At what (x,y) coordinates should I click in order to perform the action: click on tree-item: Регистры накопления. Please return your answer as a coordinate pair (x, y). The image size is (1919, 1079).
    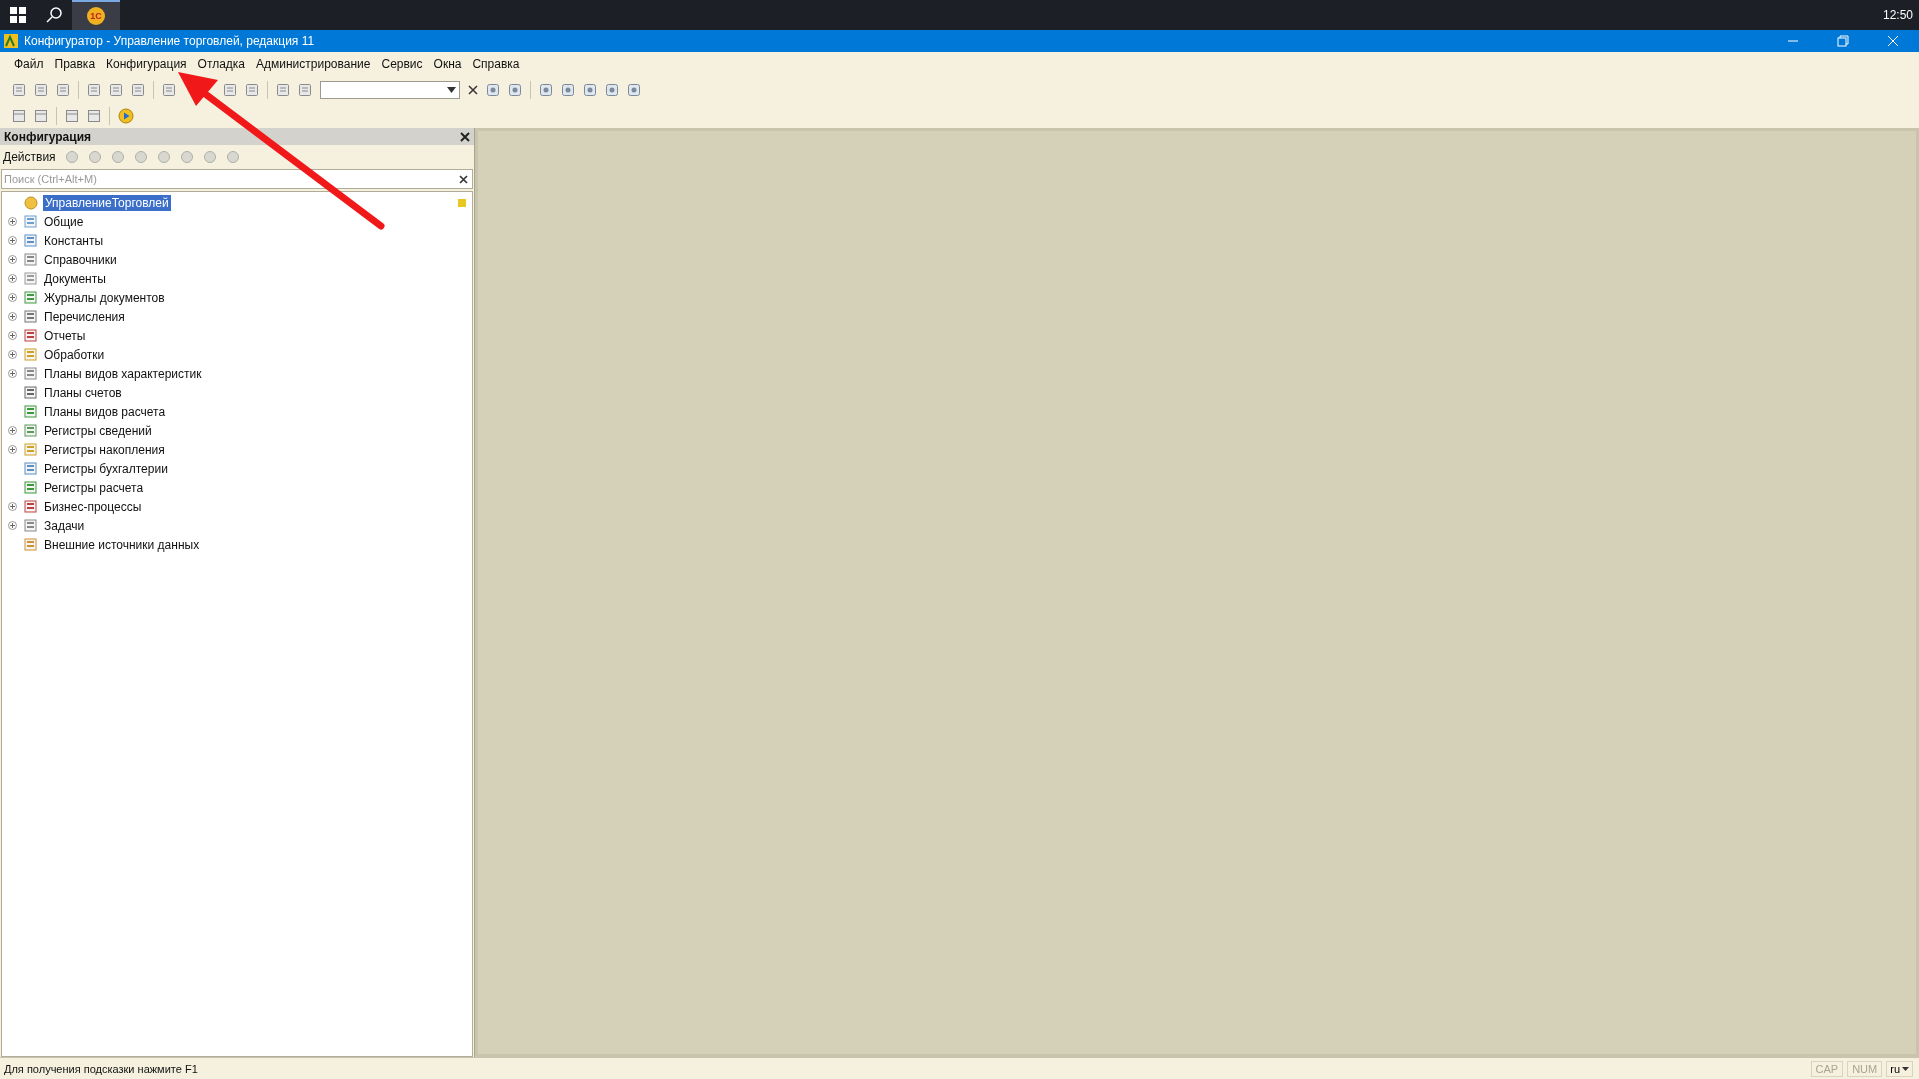
    Looking at the image, I should click on (104, 449).